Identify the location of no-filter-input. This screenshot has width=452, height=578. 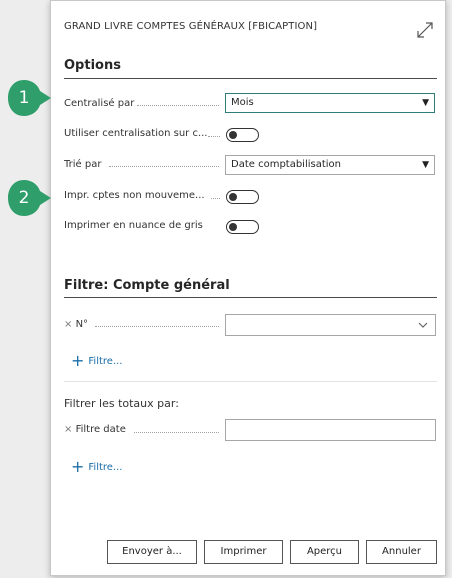
(330, 325).